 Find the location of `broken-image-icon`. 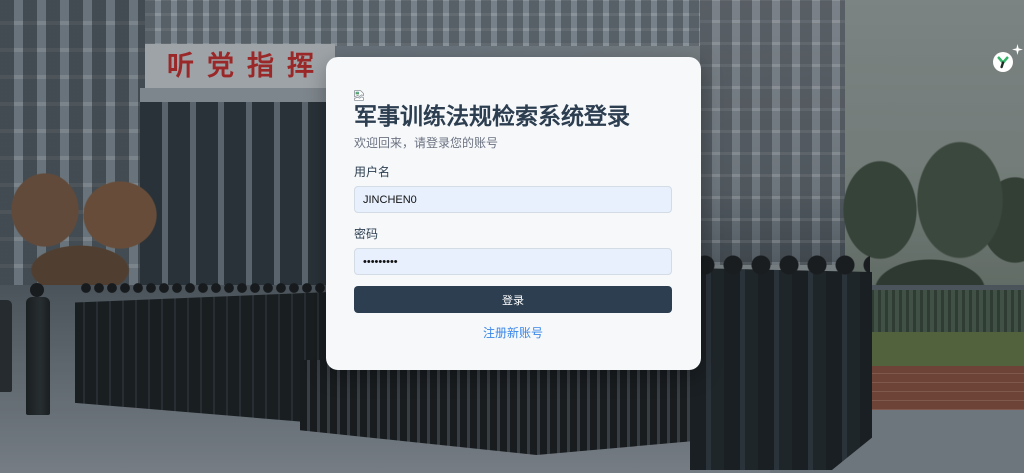

broken-image-icon is located at coordinates (359, 94).